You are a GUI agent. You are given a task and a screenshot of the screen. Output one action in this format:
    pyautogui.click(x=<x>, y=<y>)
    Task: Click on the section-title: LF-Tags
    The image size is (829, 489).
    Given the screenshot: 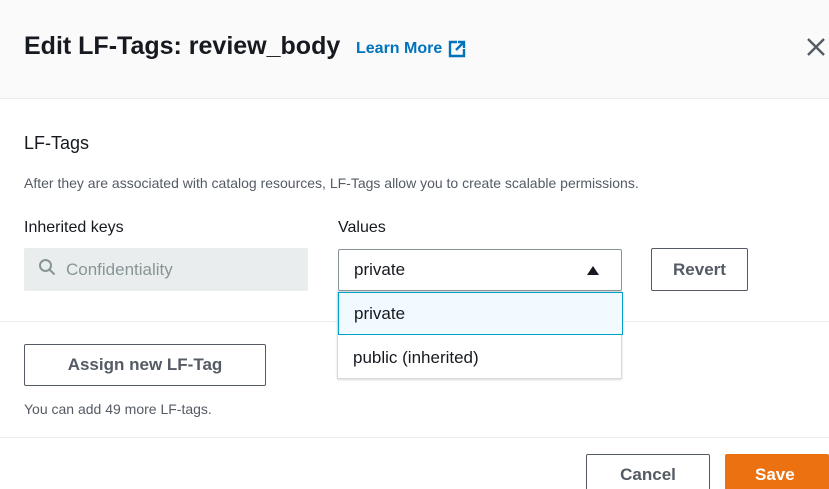 What is the action you would take?
    pyautogui.click(x=57, y=143)
    